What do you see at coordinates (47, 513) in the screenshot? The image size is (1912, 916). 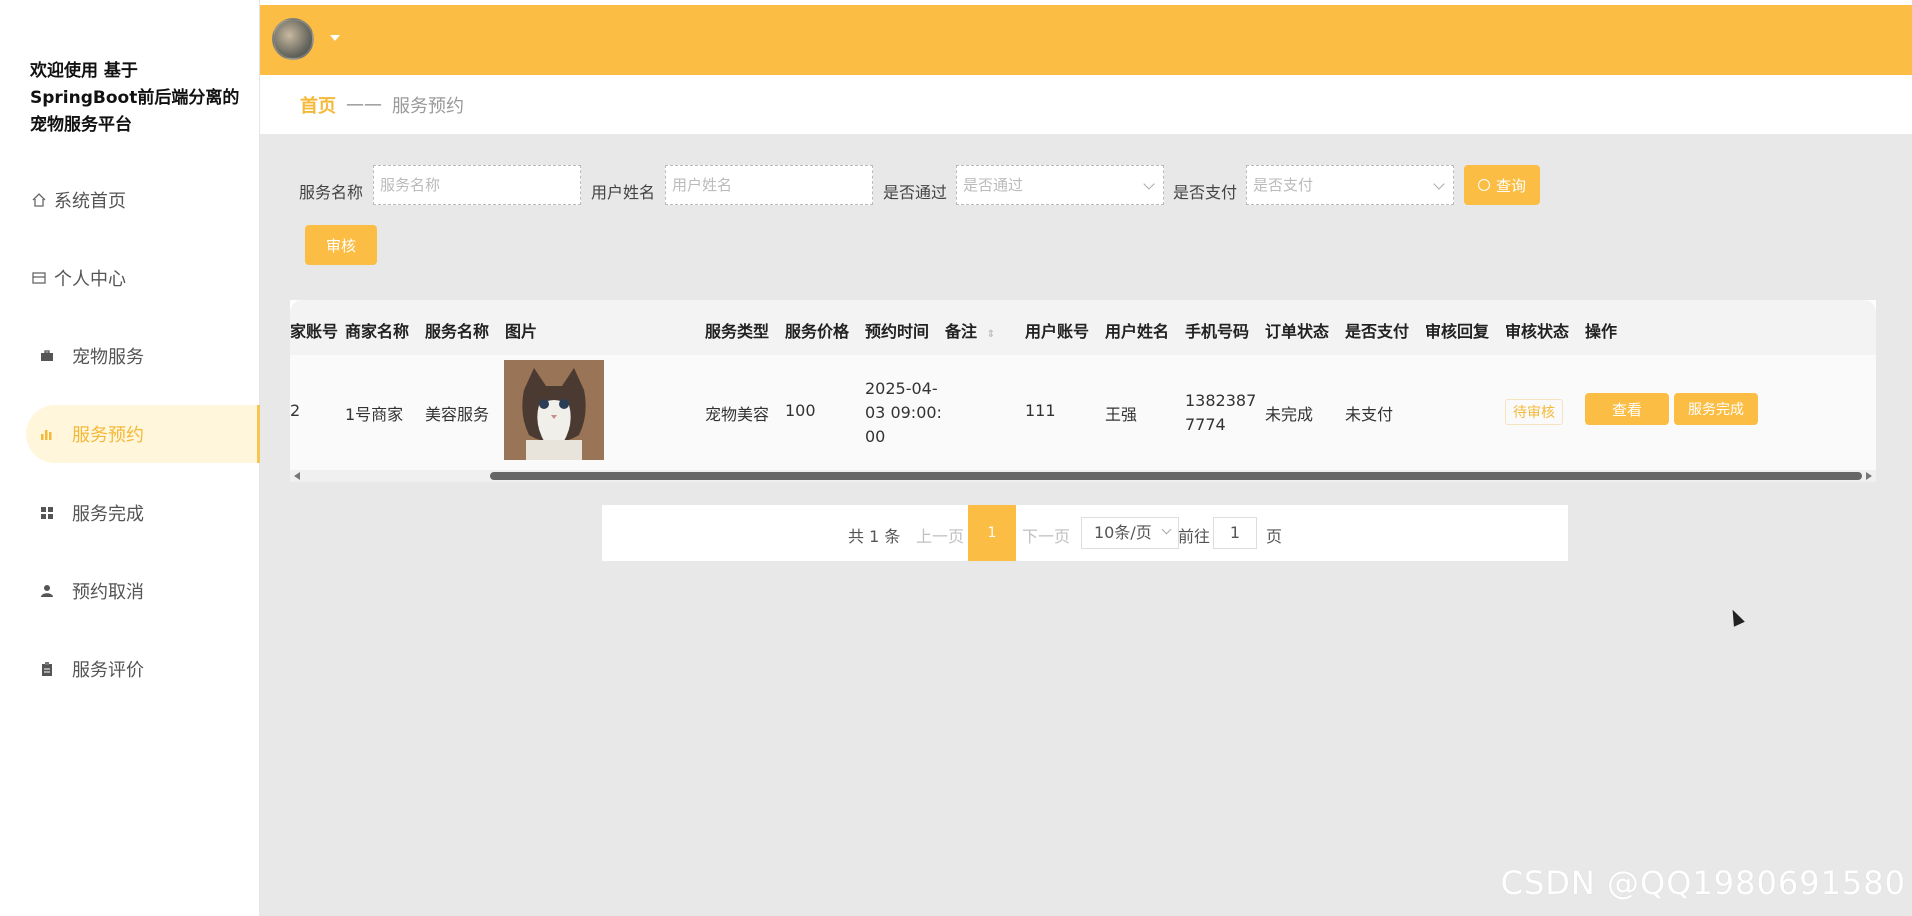 I see `grid-icon` at bounding box center [47, 513].